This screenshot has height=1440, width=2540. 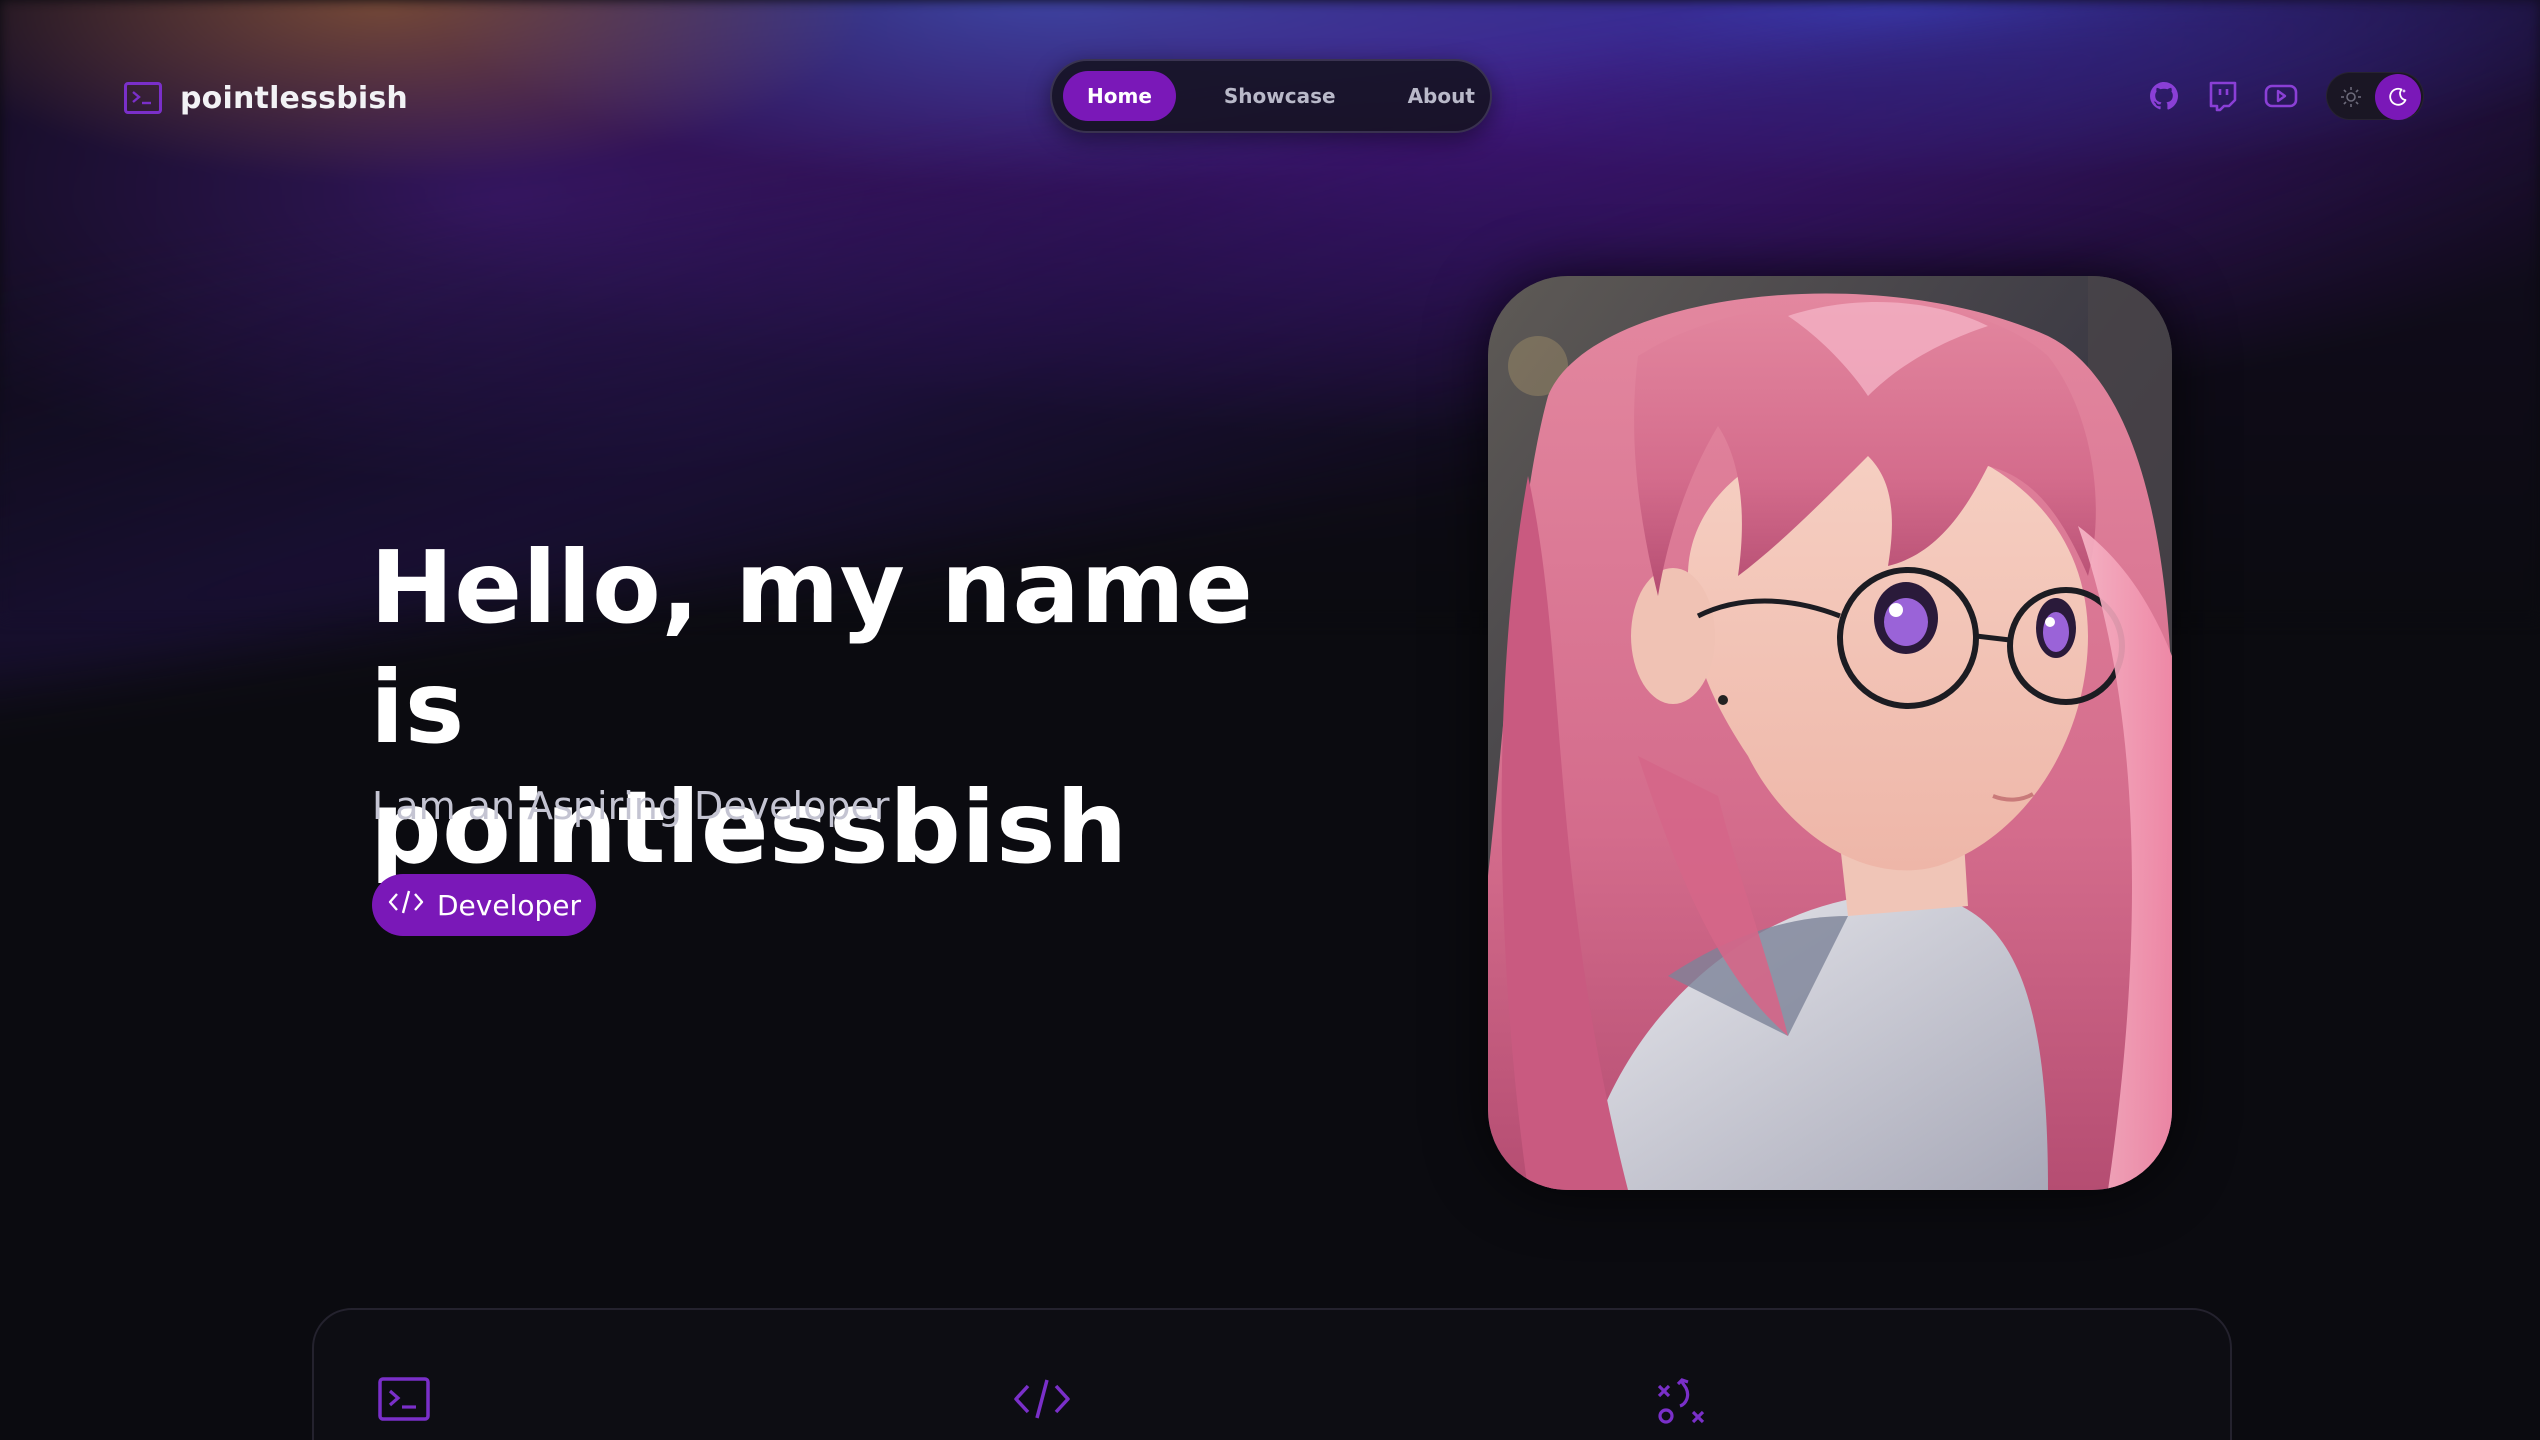 I want to click on sun-icon, so click(x=2351, y=97).